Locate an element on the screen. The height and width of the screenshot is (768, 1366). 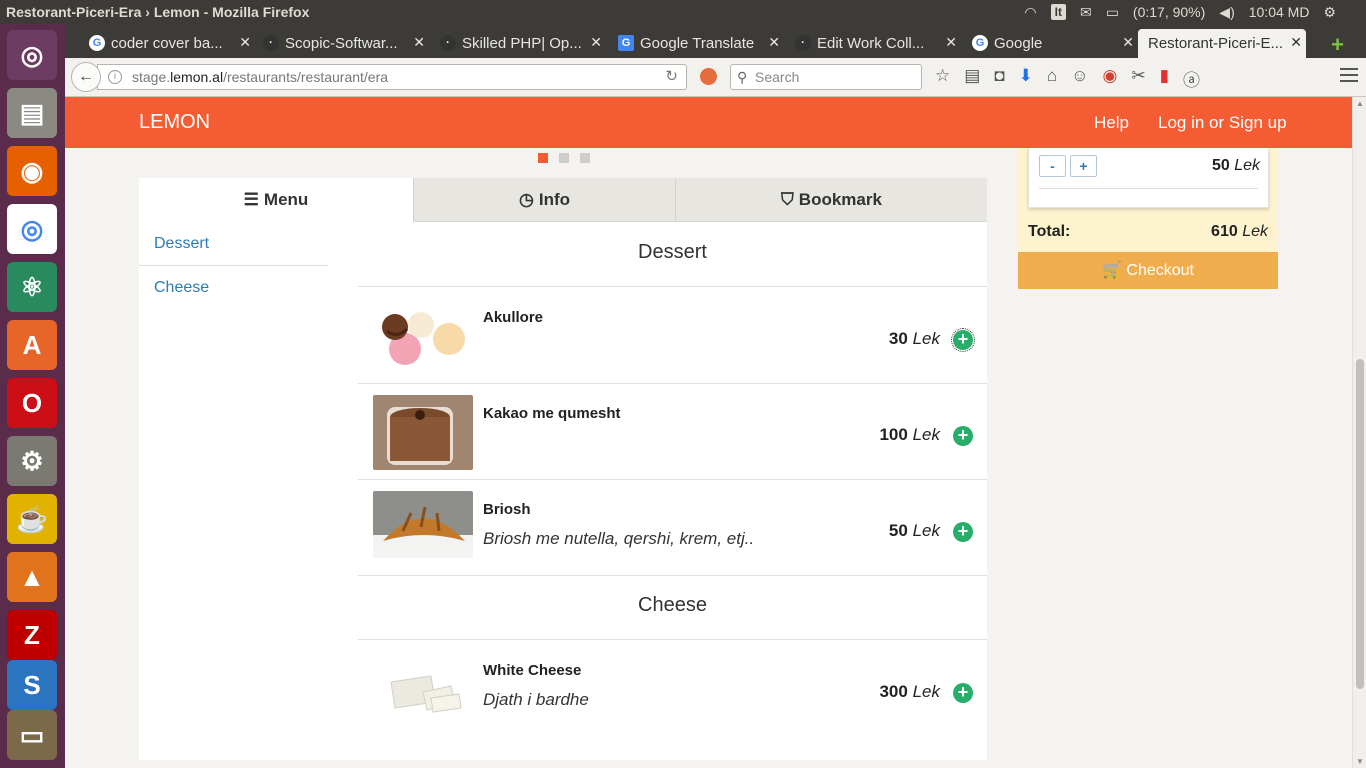
tab-menu: ☰ Menu is located at coordinates (276, 200).